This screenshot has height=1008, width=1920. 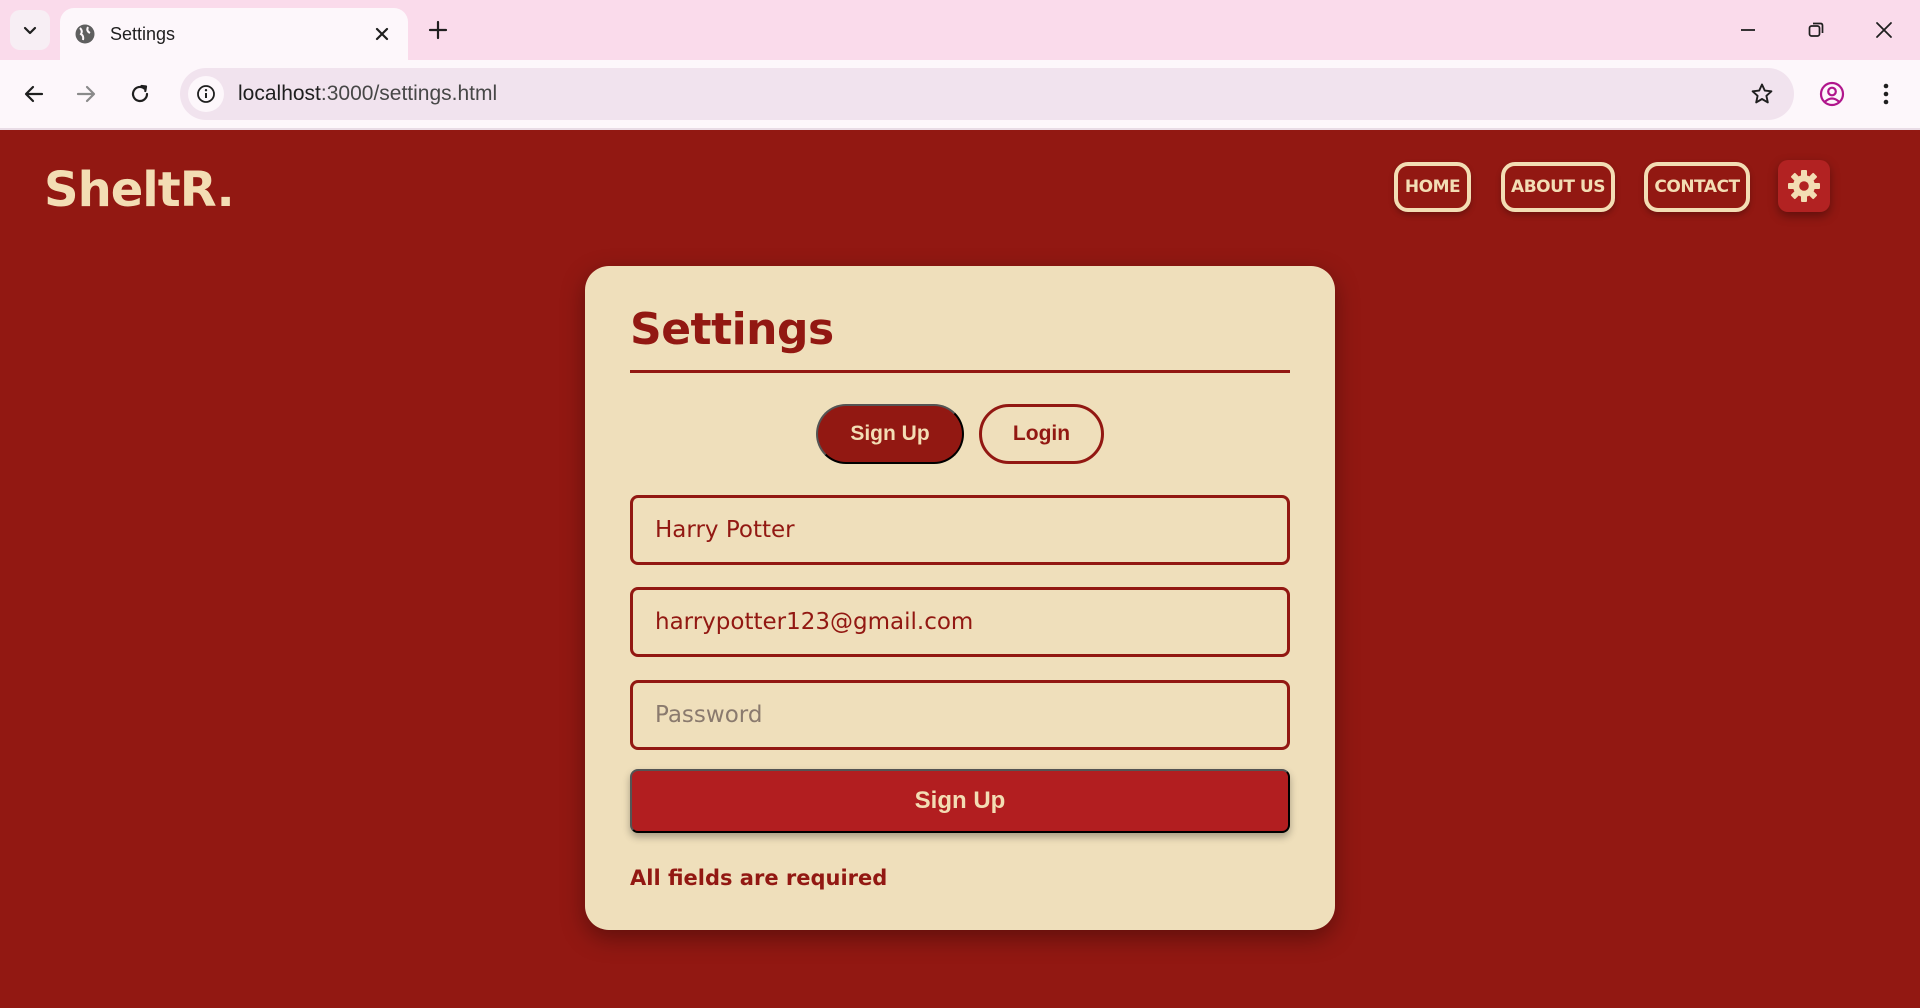 I want to click on signup-tab-button: Sign Up, so click(x=890, y=434).